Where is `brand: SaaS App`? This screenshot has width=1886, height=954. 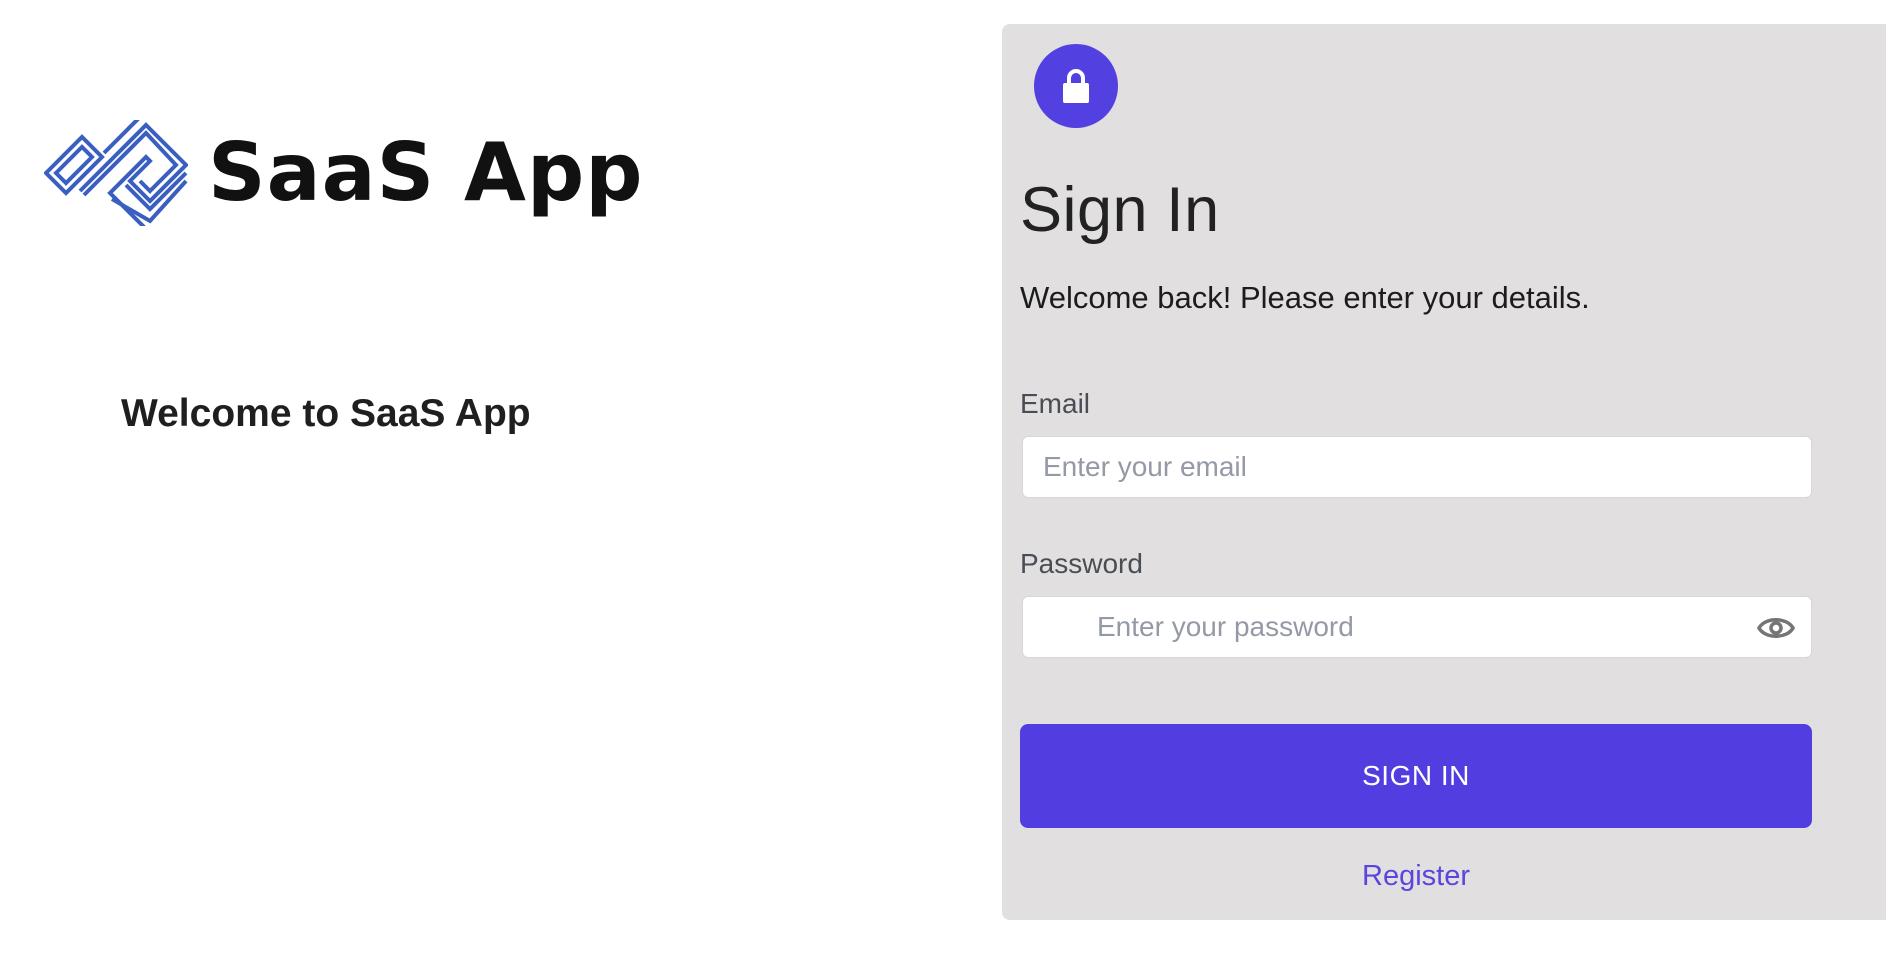 brand: SaaS App is located at coordinates (344, 173).